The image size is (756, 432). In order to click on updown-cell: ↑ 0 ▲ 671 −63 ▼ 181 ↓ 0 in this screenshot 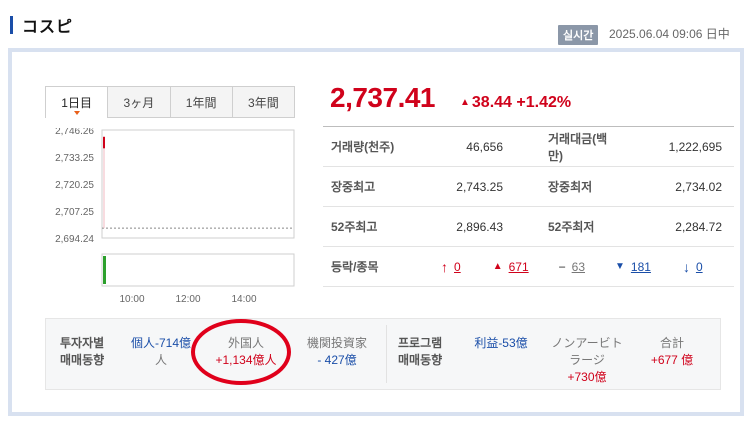, I will do `click(582, 266)`.